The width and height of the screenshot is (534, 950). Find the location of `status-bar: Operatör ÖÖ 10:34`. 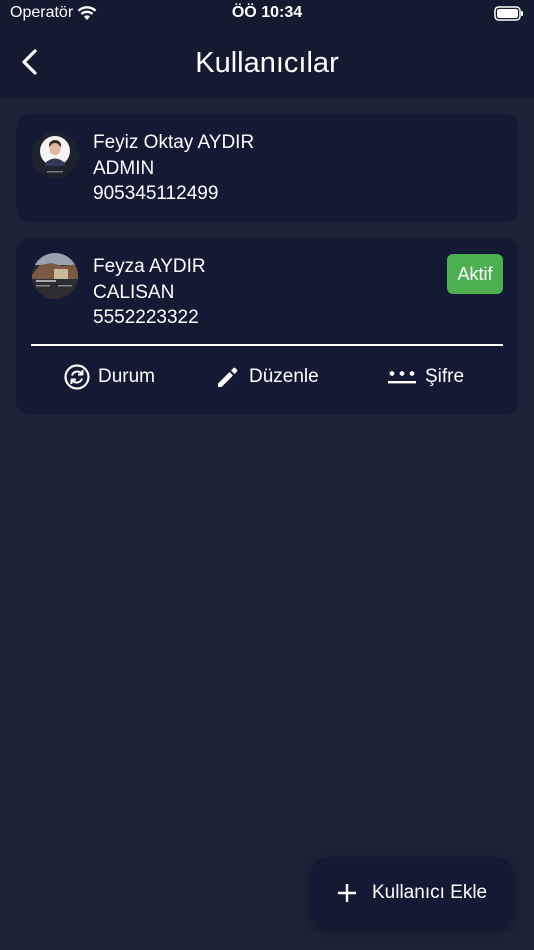

status-bar: Operatör ÖÖ 10:34 is located at coordinates (267, 14).